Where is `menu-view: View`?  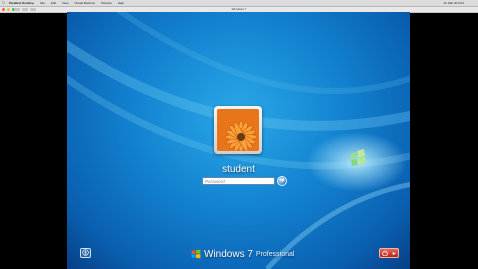 menu-view: View is located at coordinates (65, 3).